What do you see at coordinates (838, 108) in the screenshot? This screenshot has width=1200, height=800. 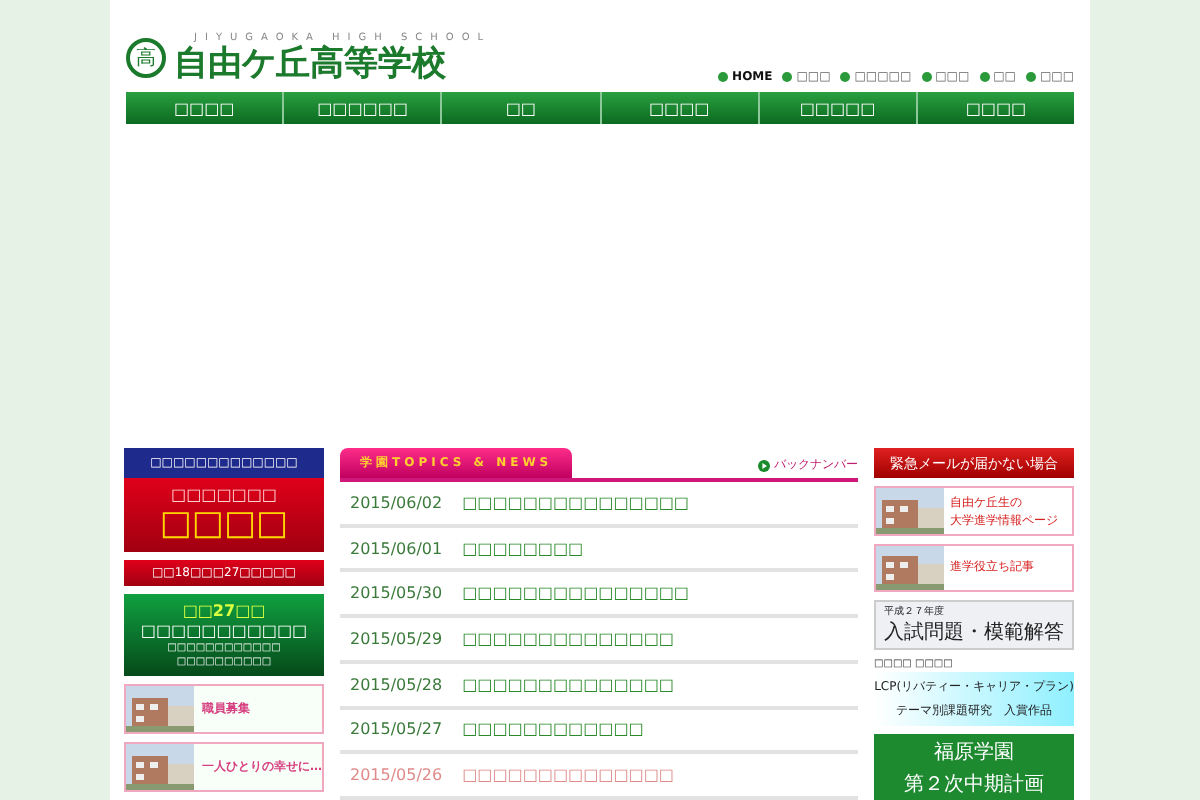 I see `nav-item: □□□□□` at bounding box center [838, 108].